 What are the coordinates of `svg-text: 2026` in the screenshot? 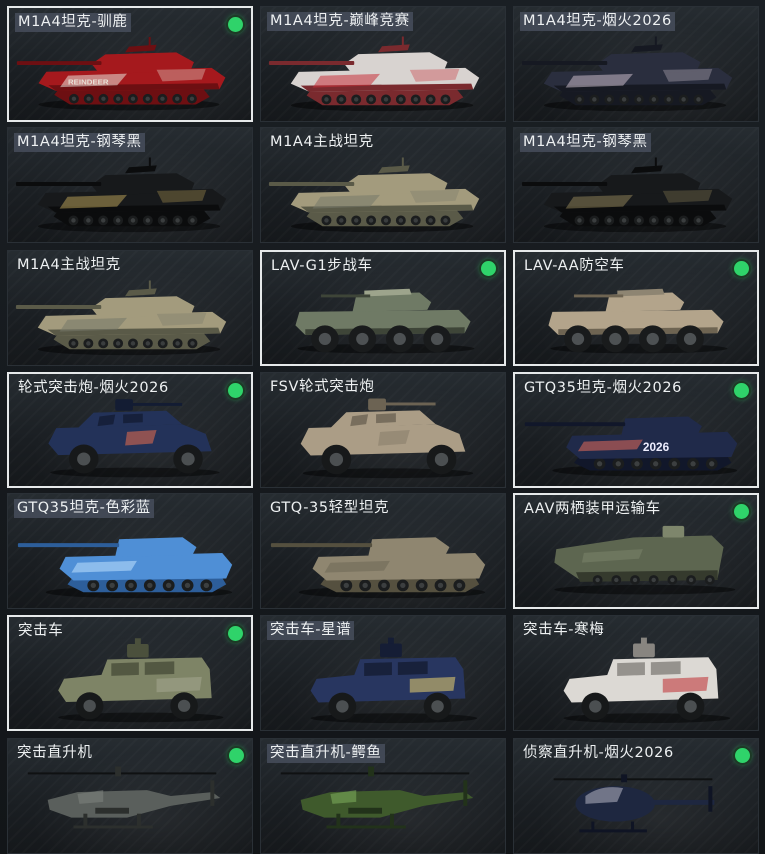 It's located at (656, 447).